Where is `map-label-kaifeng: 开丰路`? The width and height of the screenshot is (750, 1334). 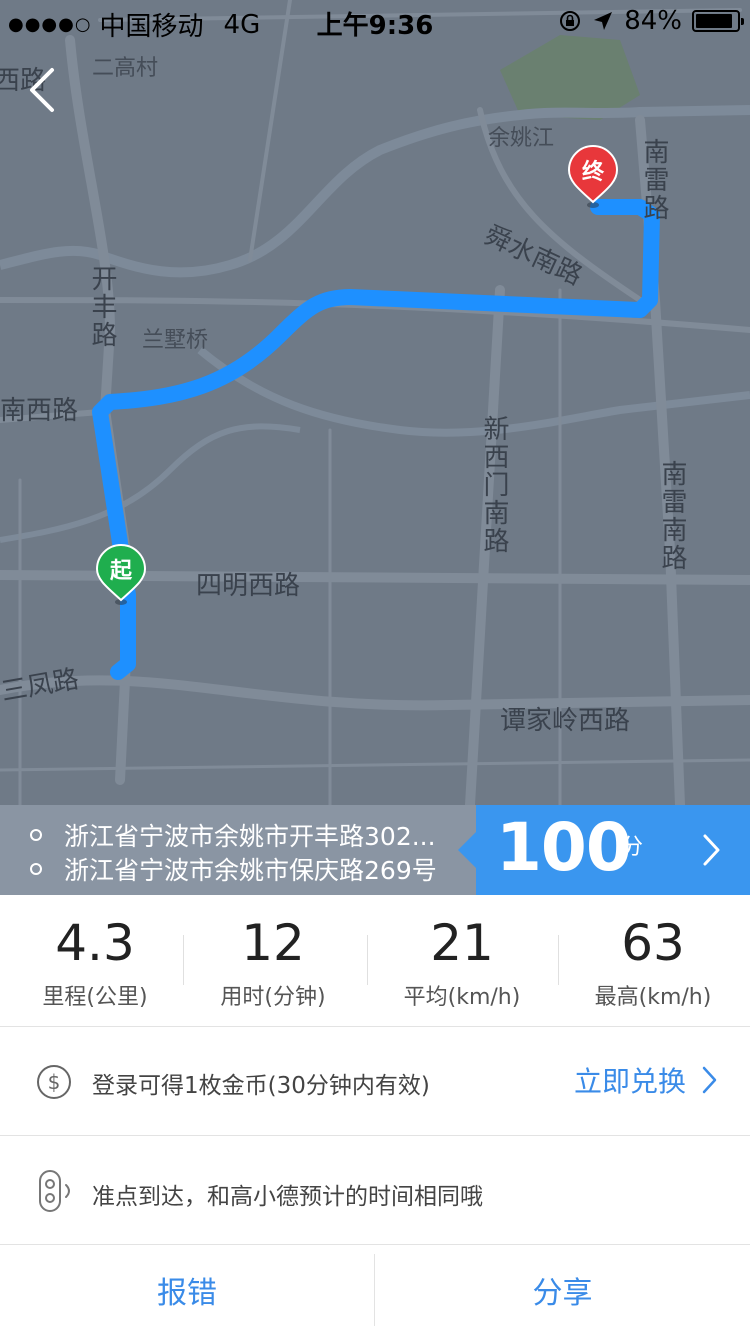 map-label-kaifeng: 开丰路 is located at coordinates (102, 307).